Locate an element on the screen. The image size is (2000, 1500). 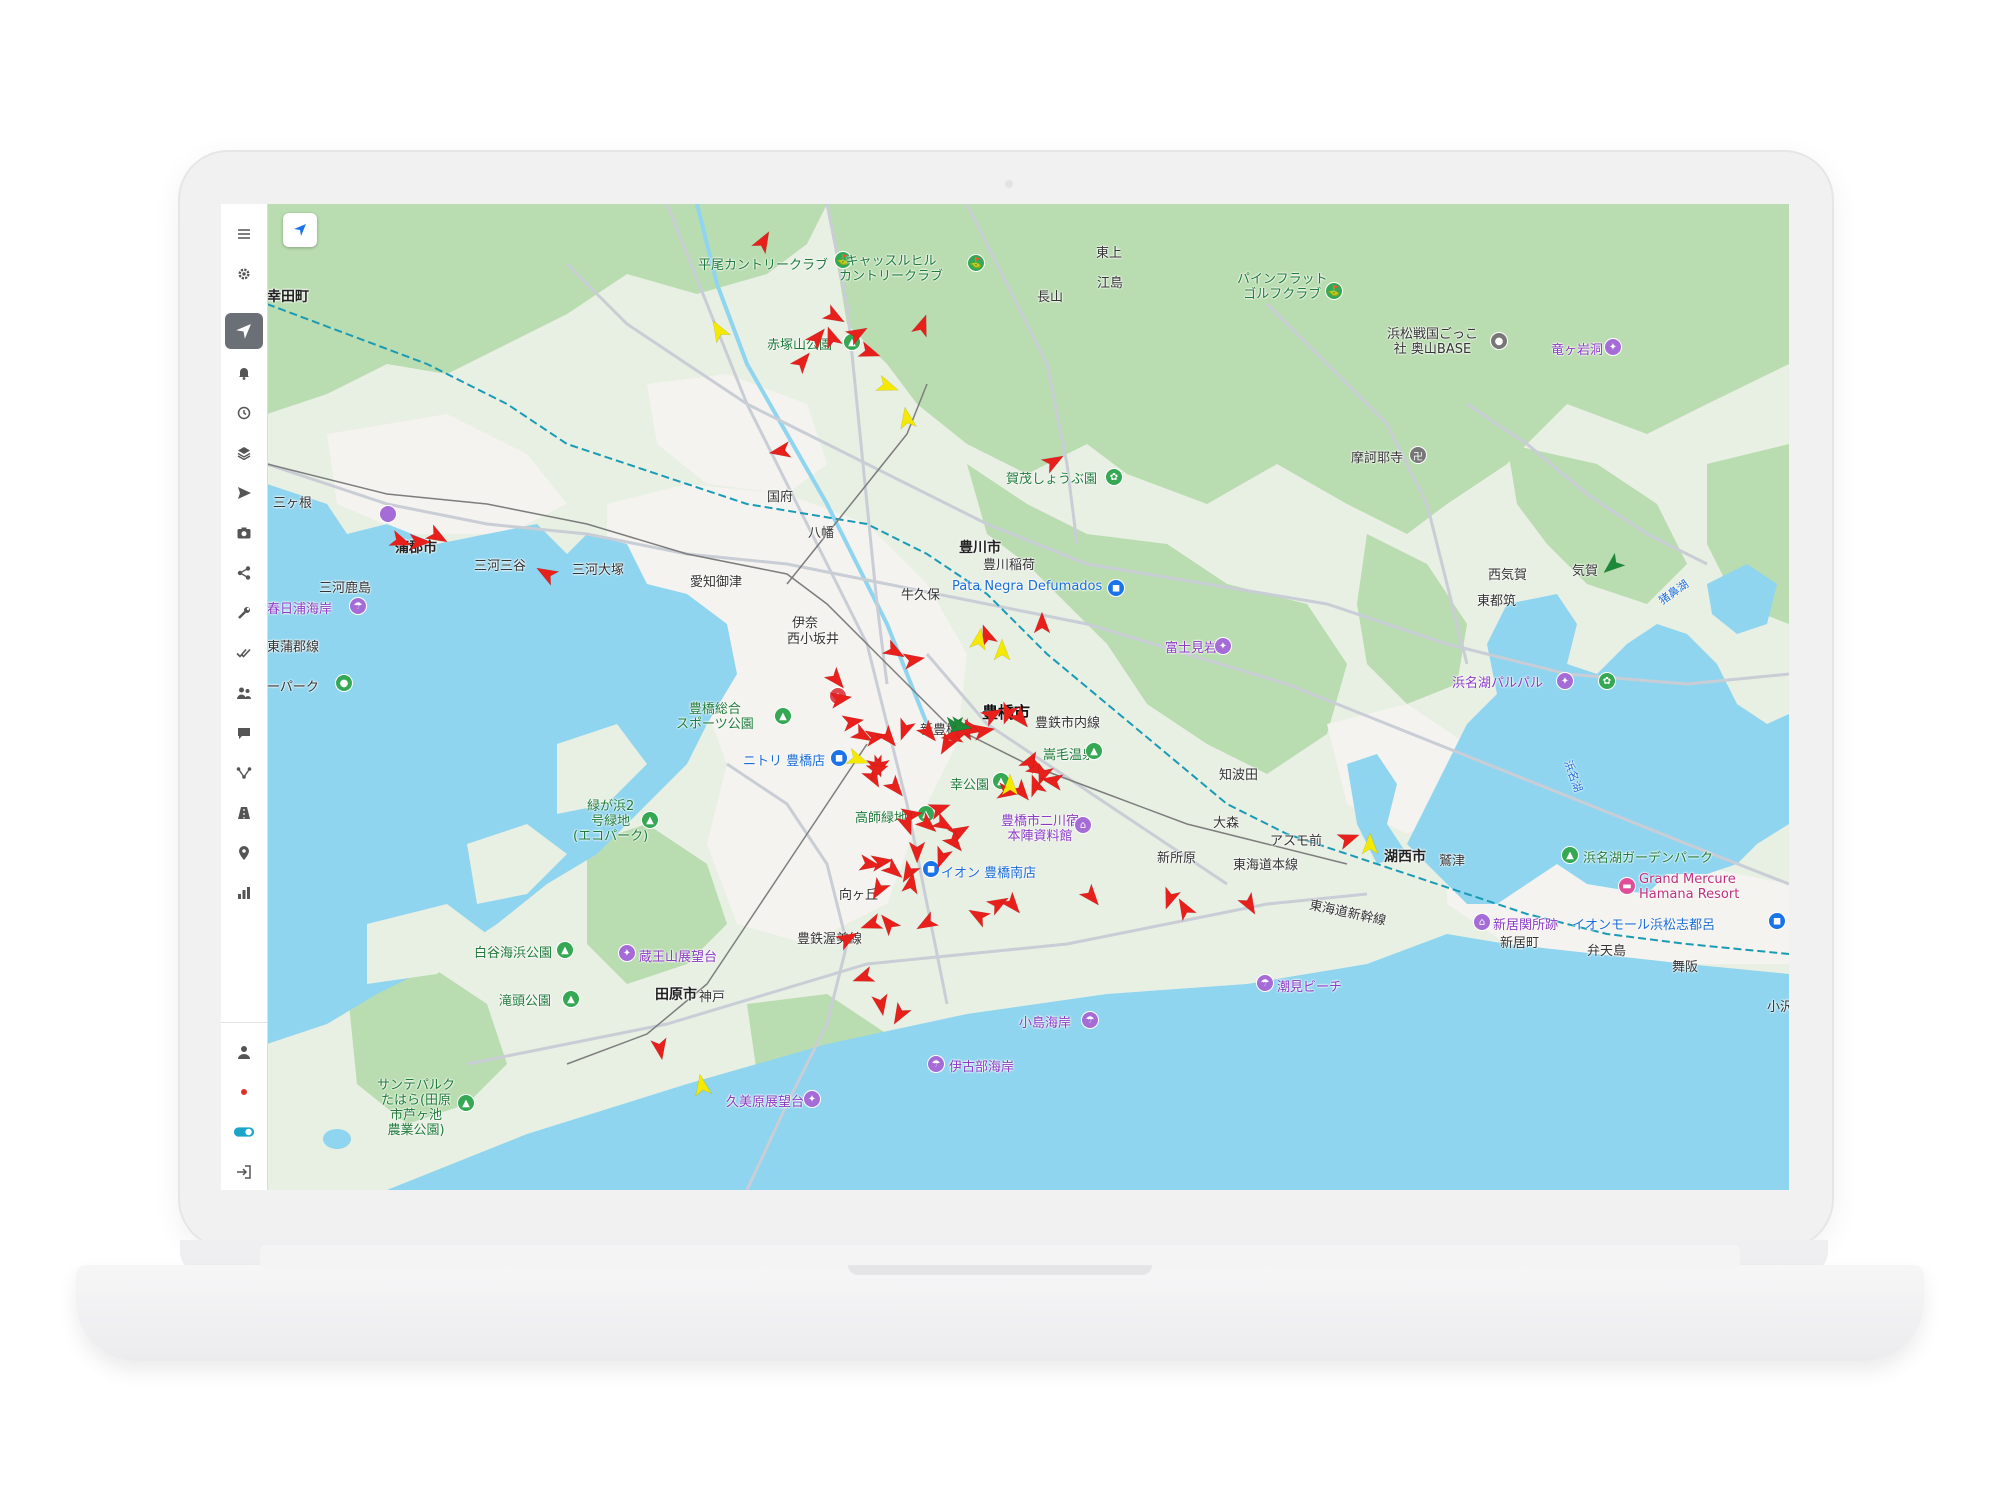
route-icon is located at coordinates (244, 773).